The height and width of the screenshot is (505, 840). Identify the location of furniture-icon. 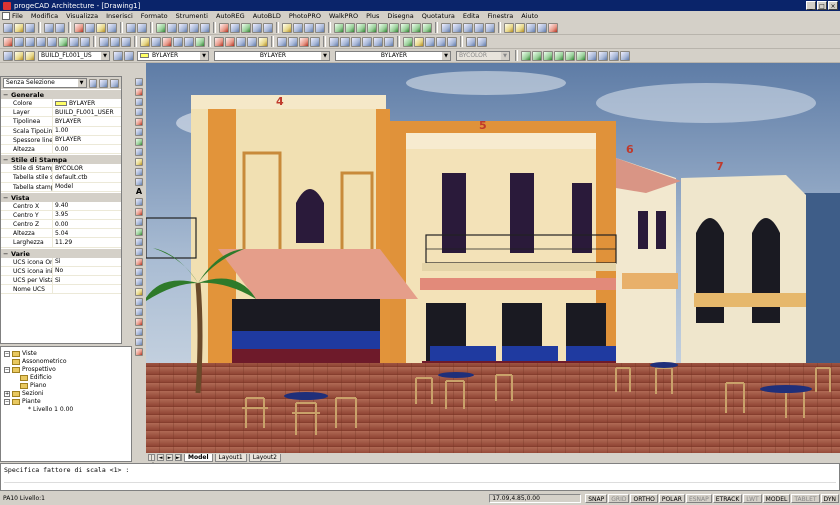
(178, 41).